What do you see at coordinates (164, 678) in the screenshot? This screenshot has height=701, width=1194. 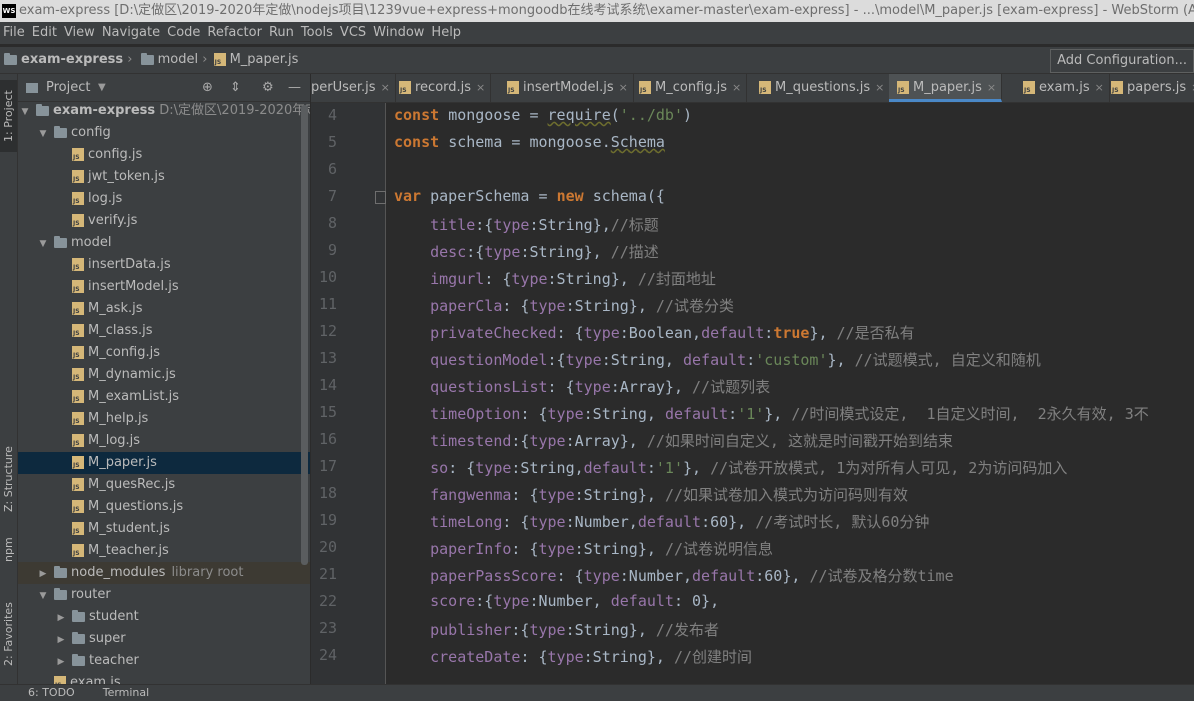 I see `tree-file: exam.js` at bounding box center [164, 678].